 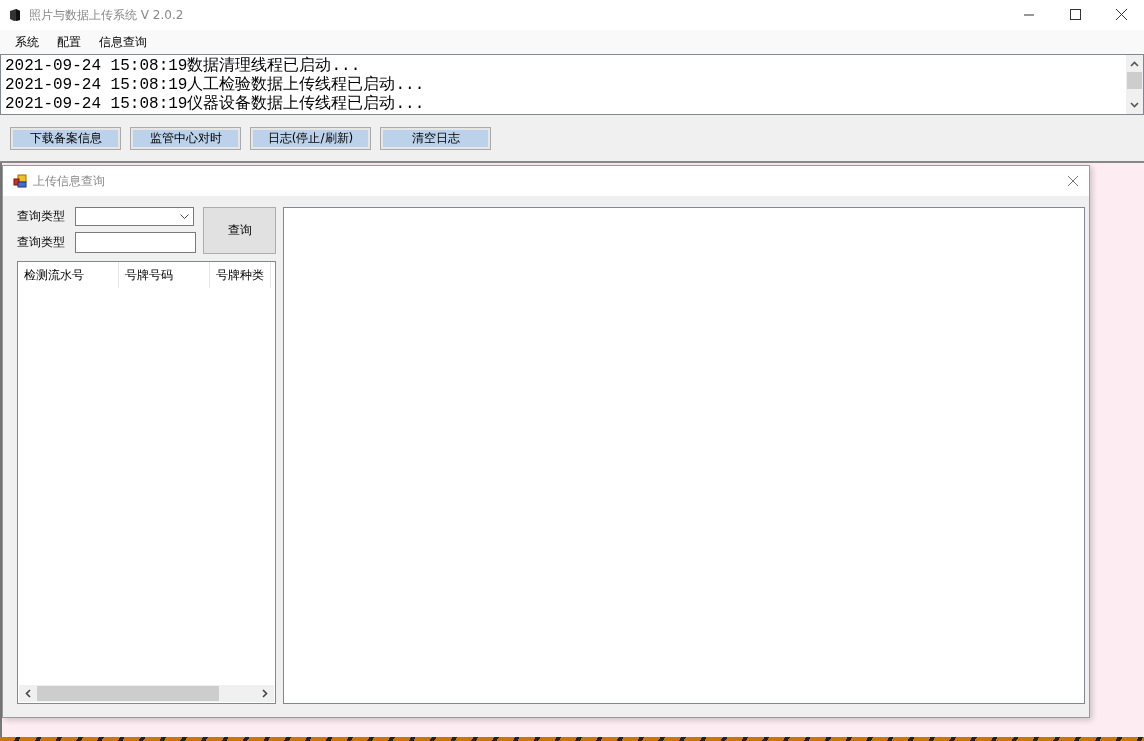 I want to click on toolbar-button: 清空日志, so click(x=435, y=138).